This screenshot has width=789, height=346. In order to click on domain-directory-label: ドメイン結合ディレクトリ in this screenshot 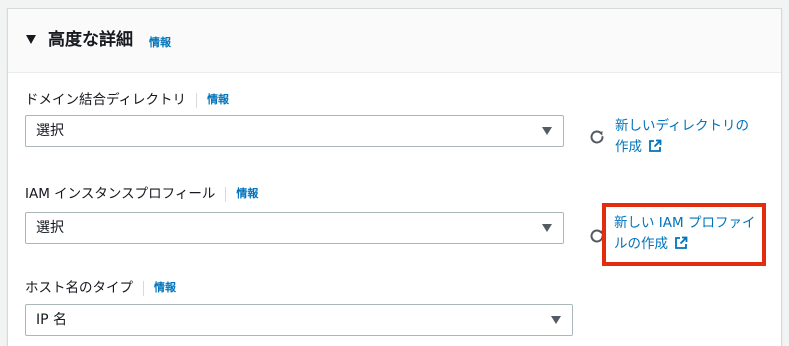, I will do `click(106, 100)`.